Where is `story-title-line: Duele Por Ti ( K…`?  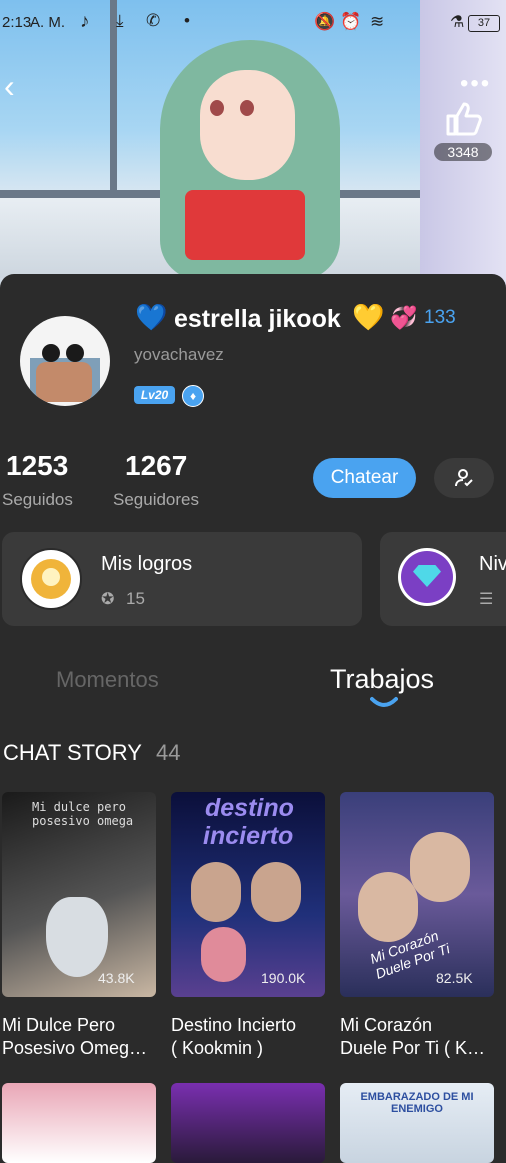
story-title-line: Duele Por Ti ( K… is located at coordinates (413, 1048).